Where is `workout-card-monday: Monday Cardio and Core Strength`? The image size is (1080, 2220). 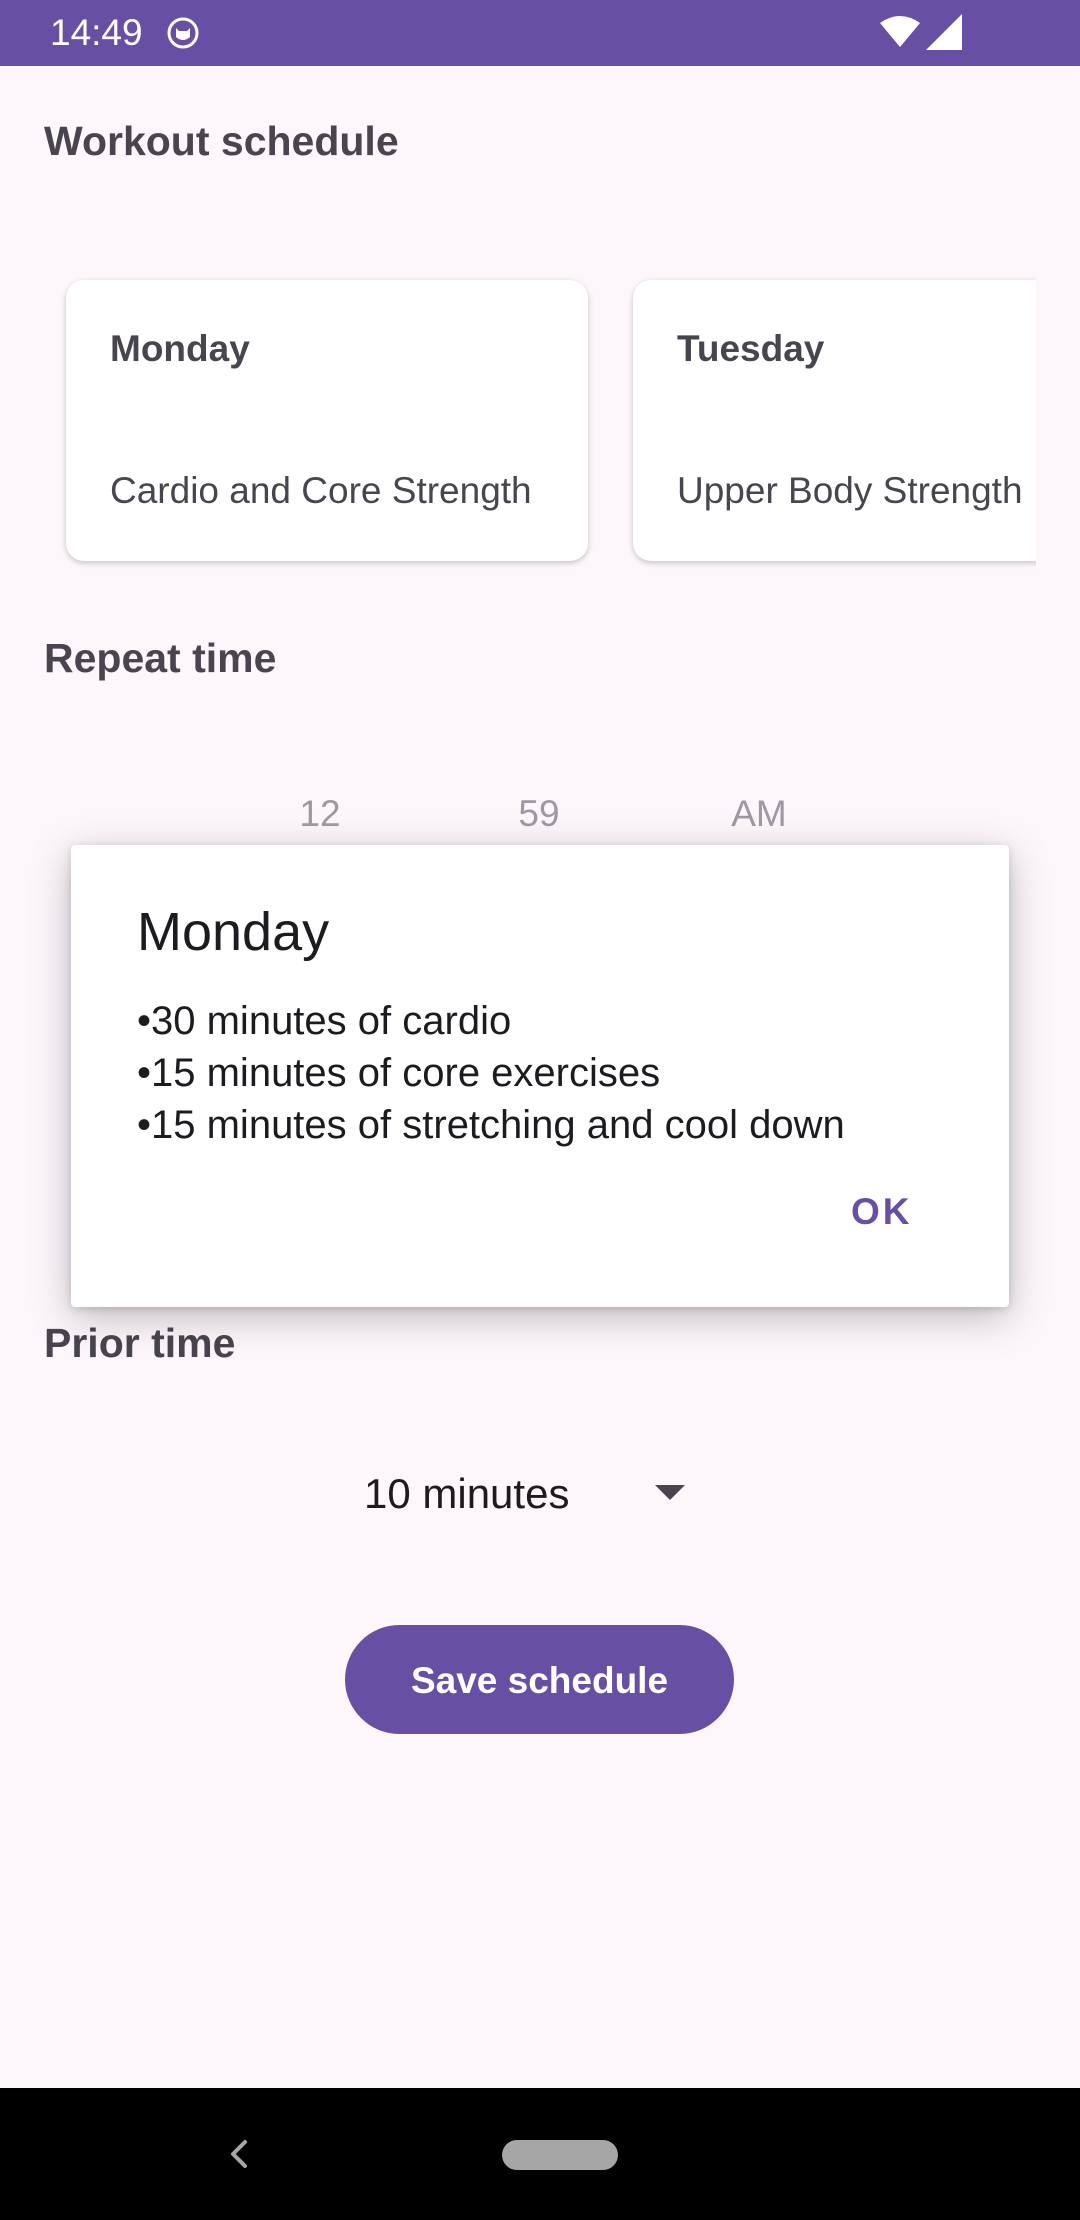 workout-card-monday: Monday Cardio and Core Strength is located at coordinates (327, 420).